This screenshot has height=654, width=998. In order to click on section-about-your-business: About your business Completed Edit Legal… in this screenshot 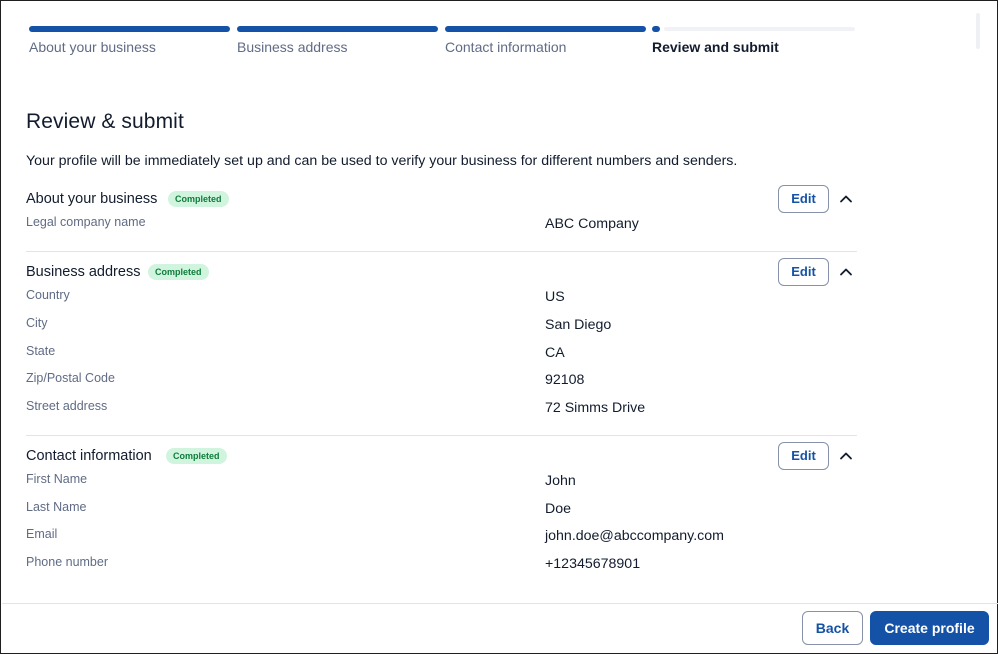, I will do `click(441, 210)`.